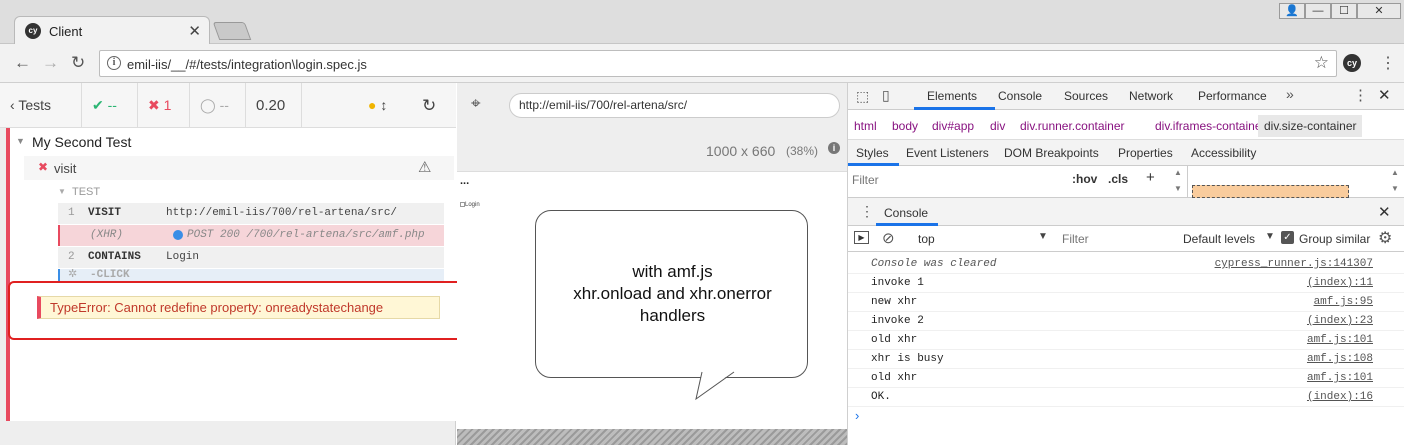 This screenshot has width=1404, height=445. Describe the element at coordinates (178, 235) in the screenshot. I see `xhr-dot-icon` at that location.